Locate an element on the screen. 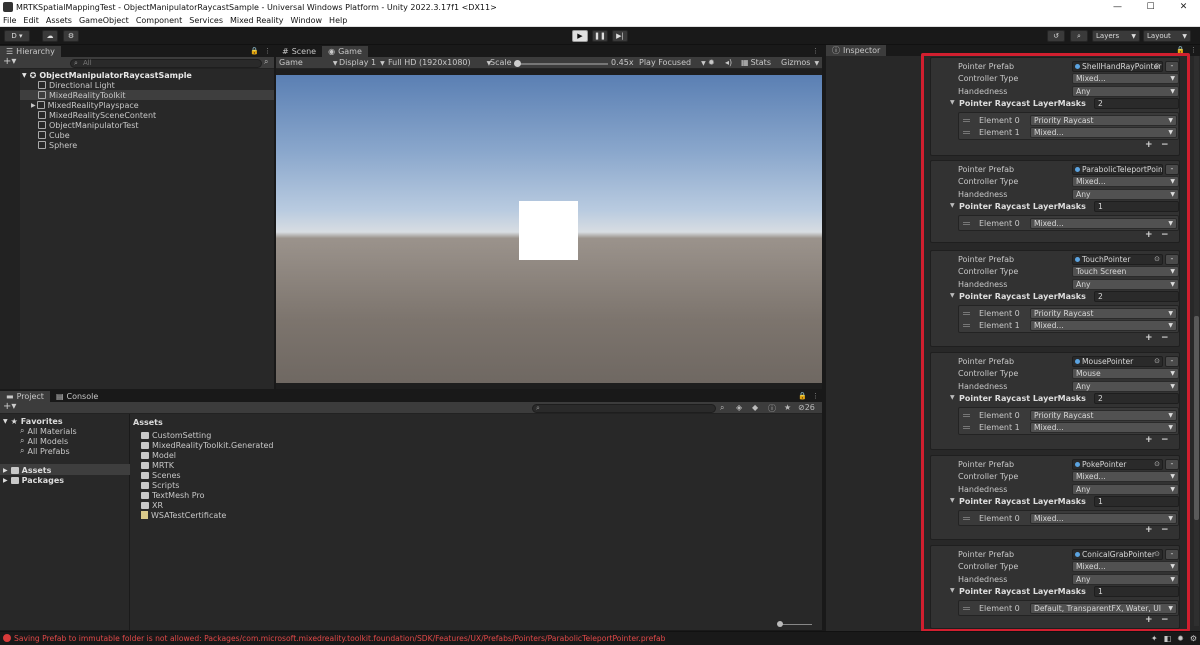 This screenshot has height=645, width=1200. inspector-scrollbar-thumb is located at coordinates (1196, 418).